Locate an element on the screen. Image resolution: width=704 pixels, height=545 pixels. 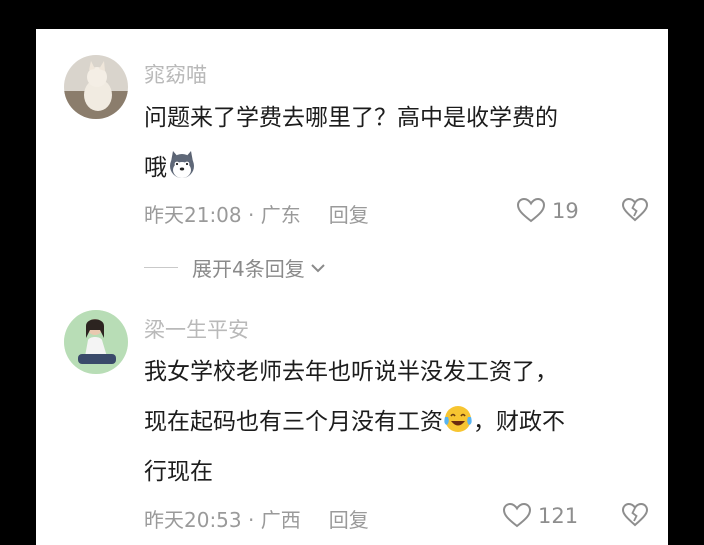
chevron-down-icon is located at coordinates (318, 267).